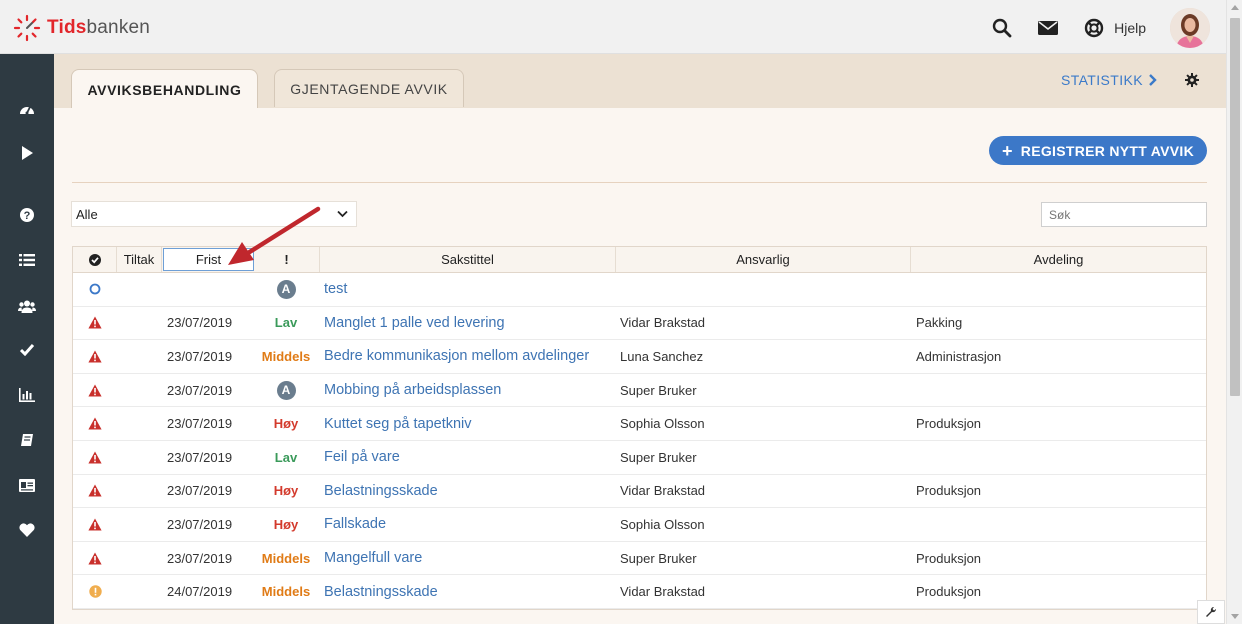 The height and width of the screenshot is (624, 1242). What do you see at coordinates (27, 530) in the screenshot?
I see `heart-icon` at bounding box center [27, 530].